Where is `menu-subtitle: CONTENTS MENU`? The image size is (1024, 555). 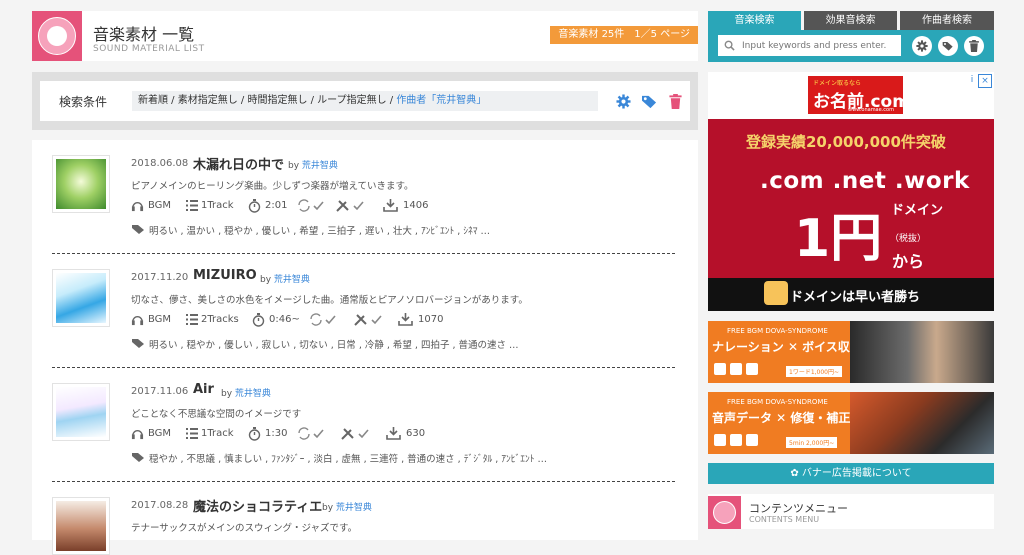
menu-subtitle: CONTENTS MENU is located at coordinates (784, 519).